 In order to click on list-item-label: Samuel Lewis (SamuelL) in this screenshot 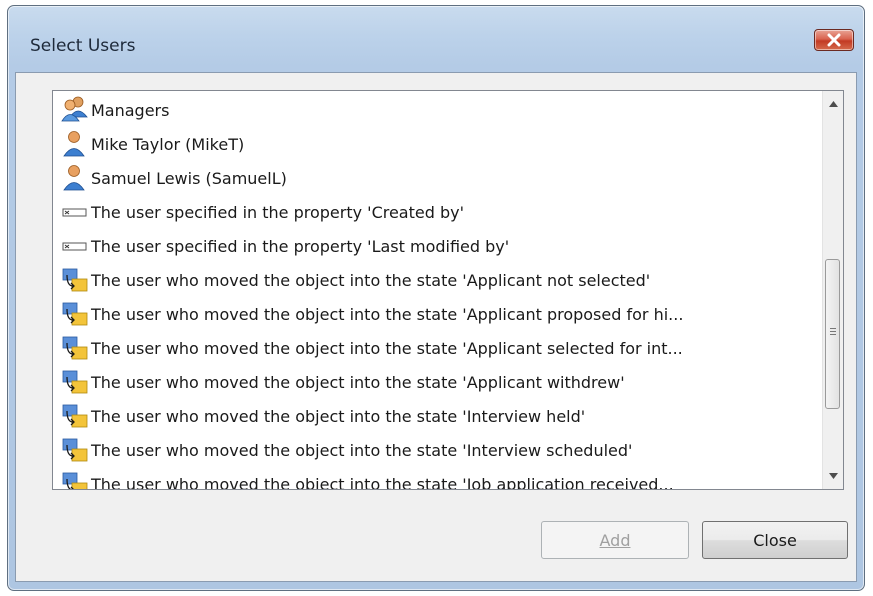, I will do `click(189, 178)`.